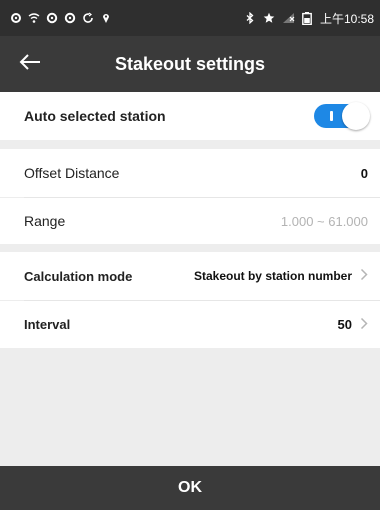  I want to click on status-bar: 上午10:58, so click(190, 18).